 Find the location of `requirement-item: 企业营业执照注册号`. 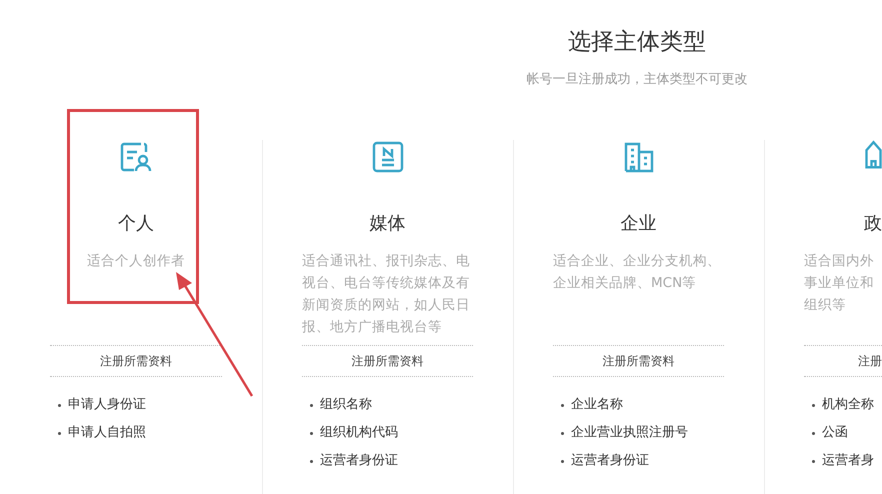

requirement-item: 企业营业执照注册号 is located at coordinates (629, 433).